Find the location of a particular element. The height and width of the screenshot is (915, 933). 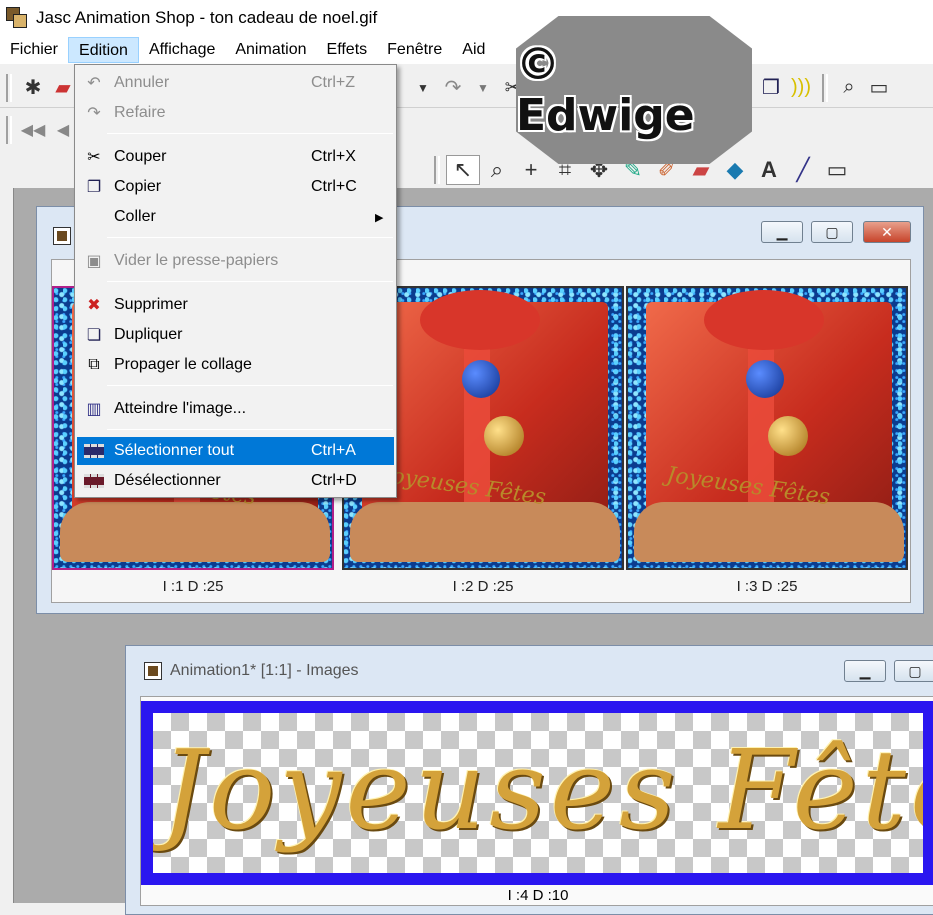

menu-item-propager: ⧉ Propager le collage is located at coordinates (235, 365).